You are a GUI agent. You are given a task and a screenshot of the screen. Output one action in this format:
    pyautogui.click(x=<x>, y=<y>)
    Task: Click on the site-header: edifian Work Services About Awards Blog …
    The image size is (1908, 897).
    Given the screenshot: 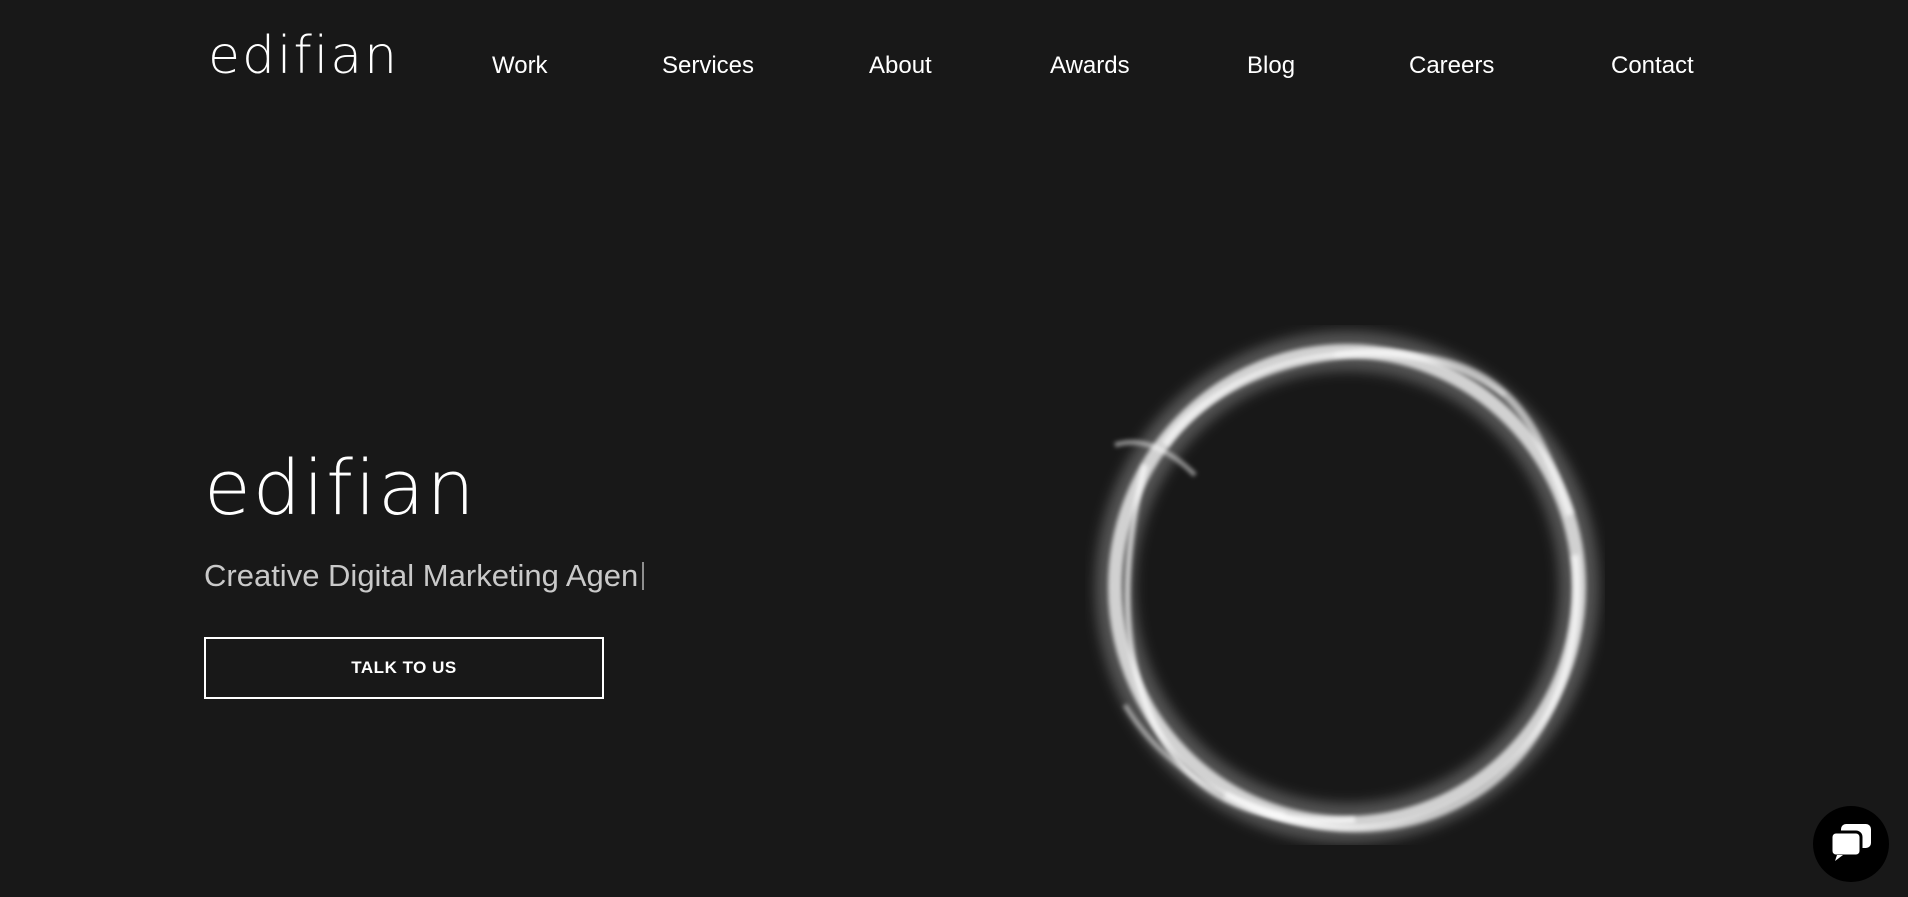 What is the action you would take?
    pyautogui.click(x=954, y=65)
    